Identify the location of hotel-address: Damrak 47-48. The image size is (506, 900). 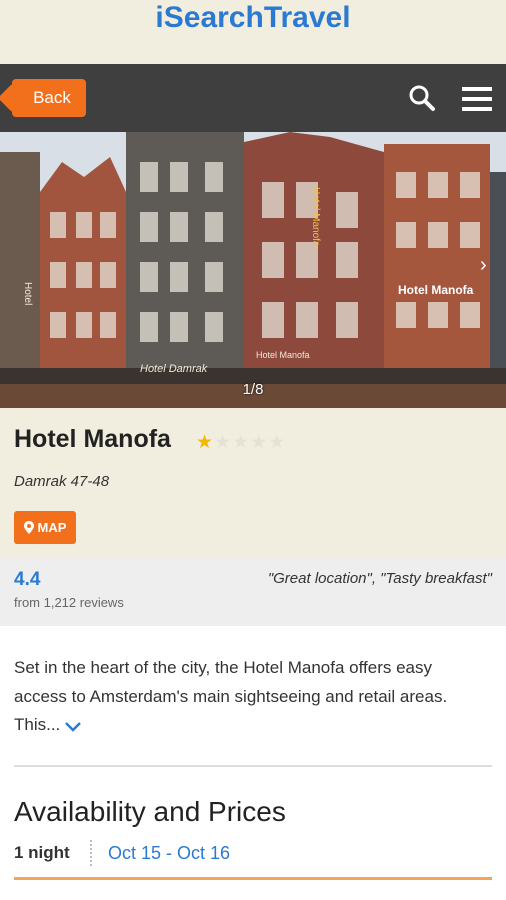
(62, 481).